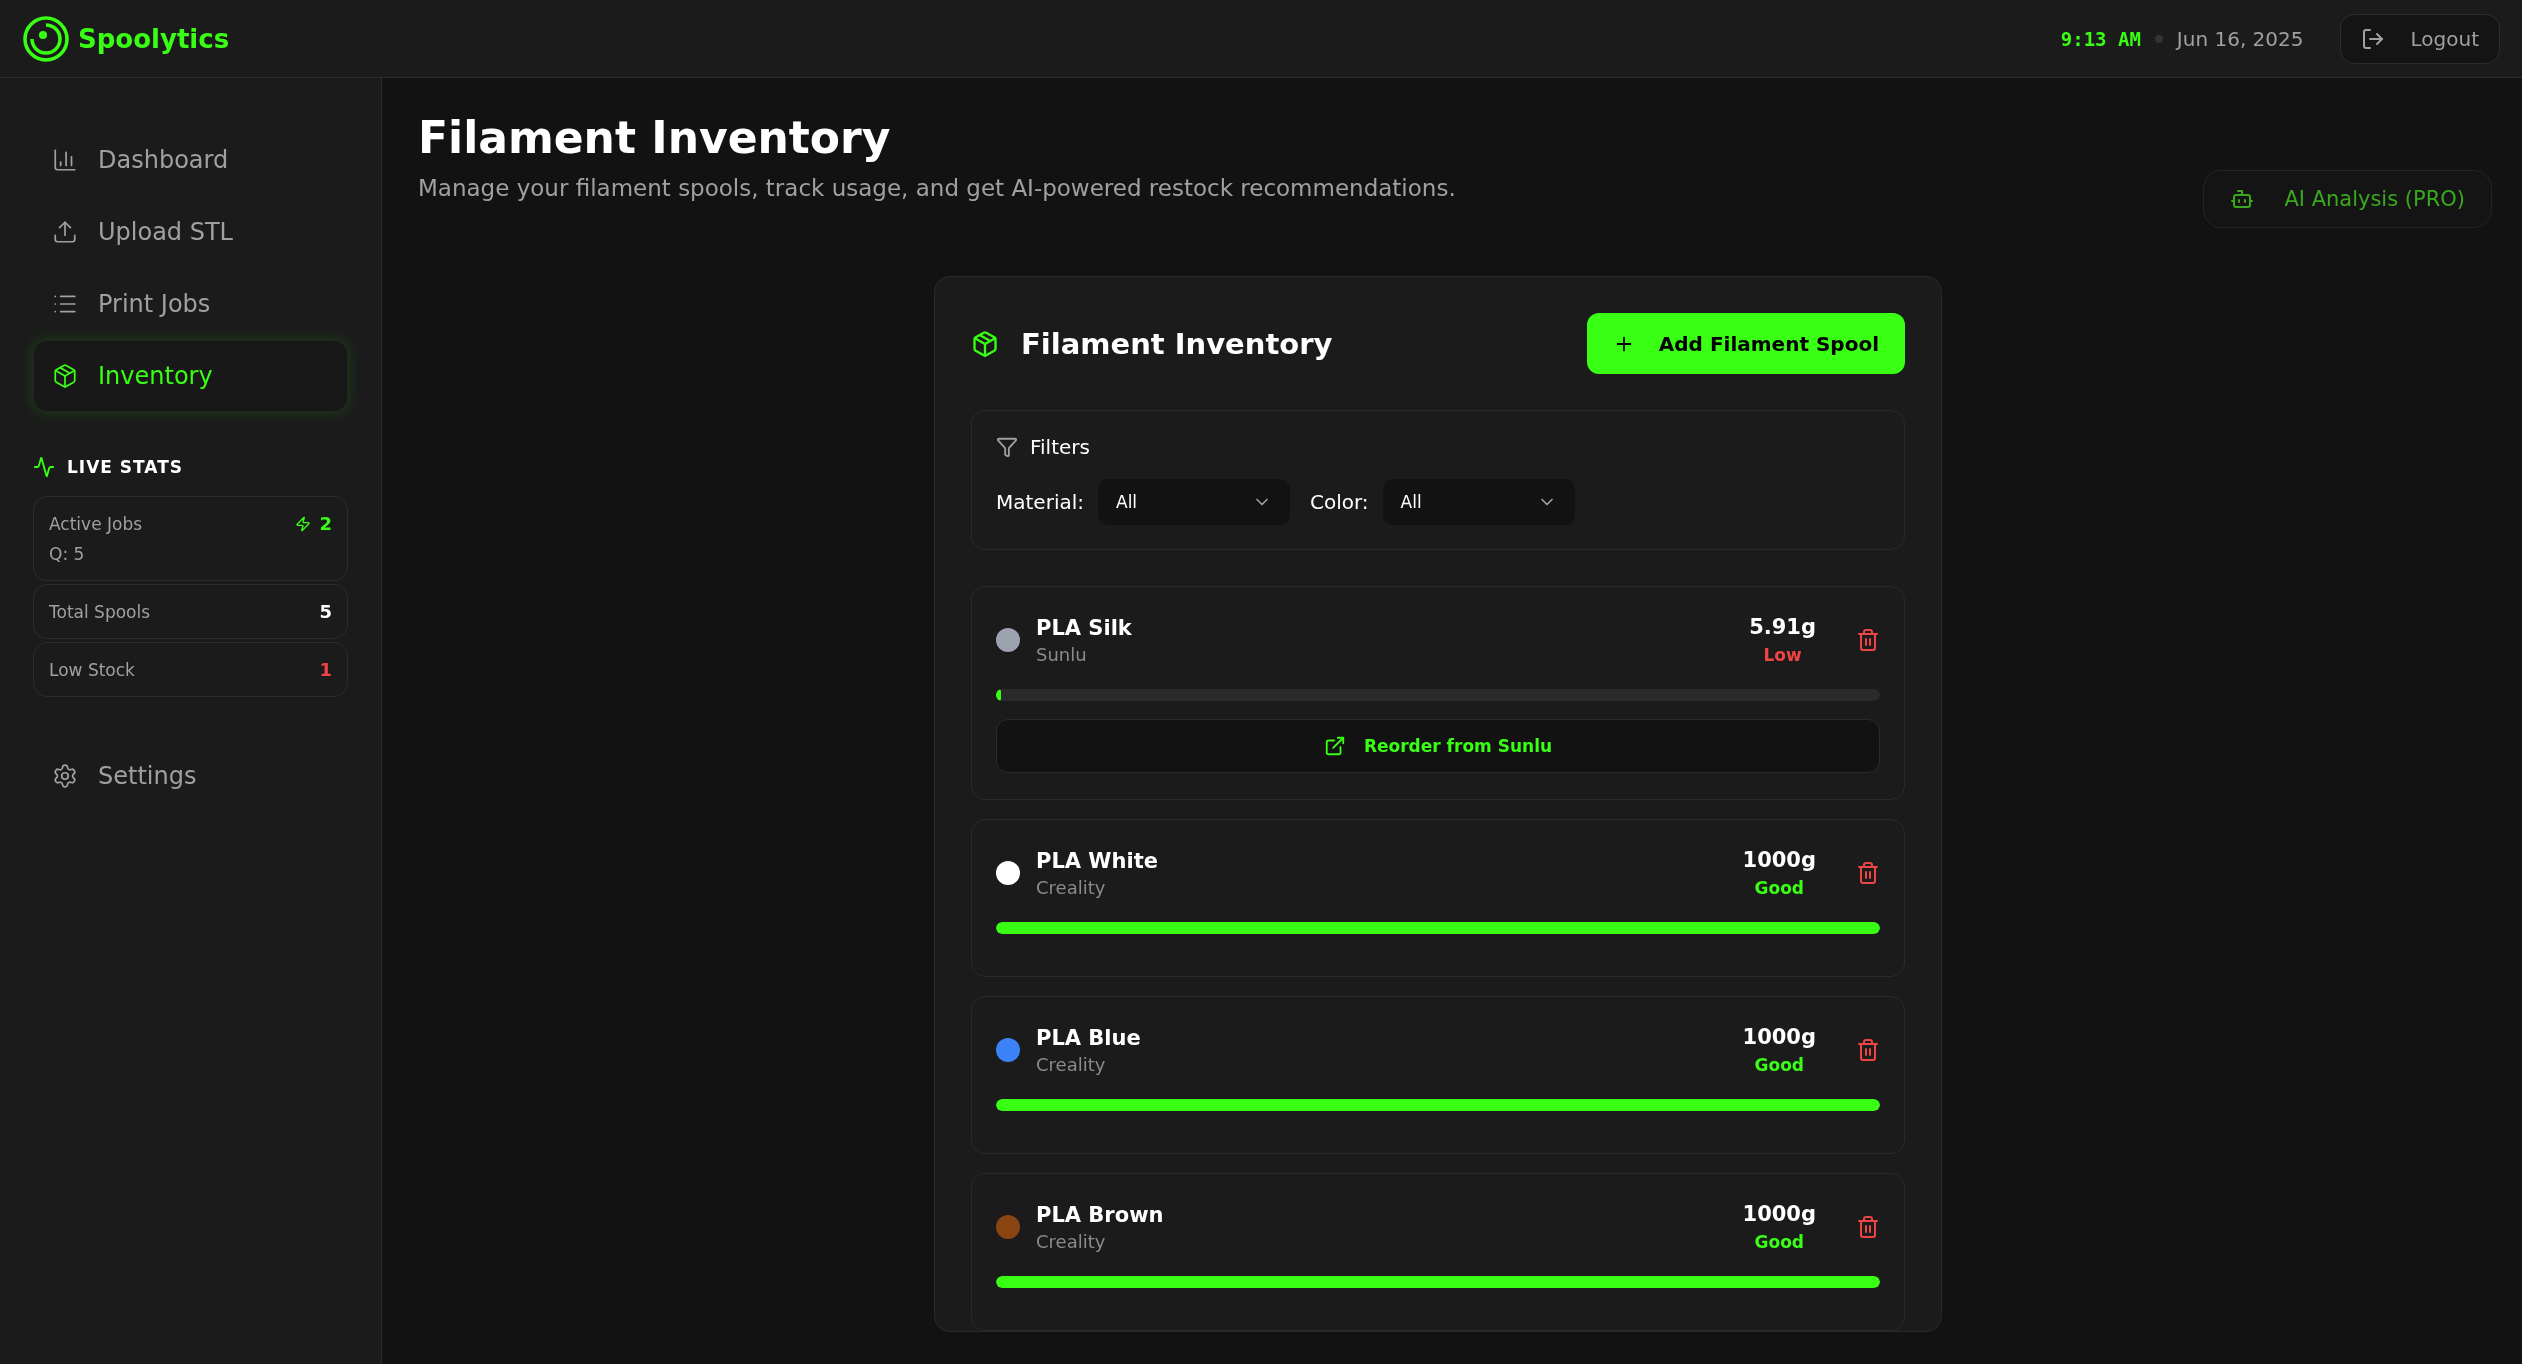  I want to click on stat-label: Low Stock, so click(92, 669).